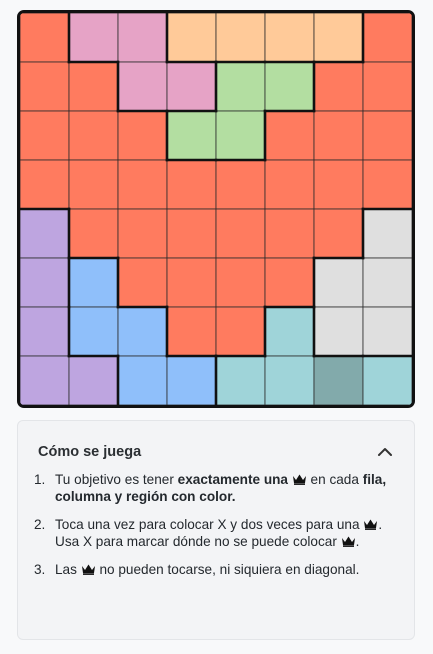 Image resolution: width=433 pixels, height=654 pixels. I want to click on panel-title: Cómo se juega, so click(90, 452).